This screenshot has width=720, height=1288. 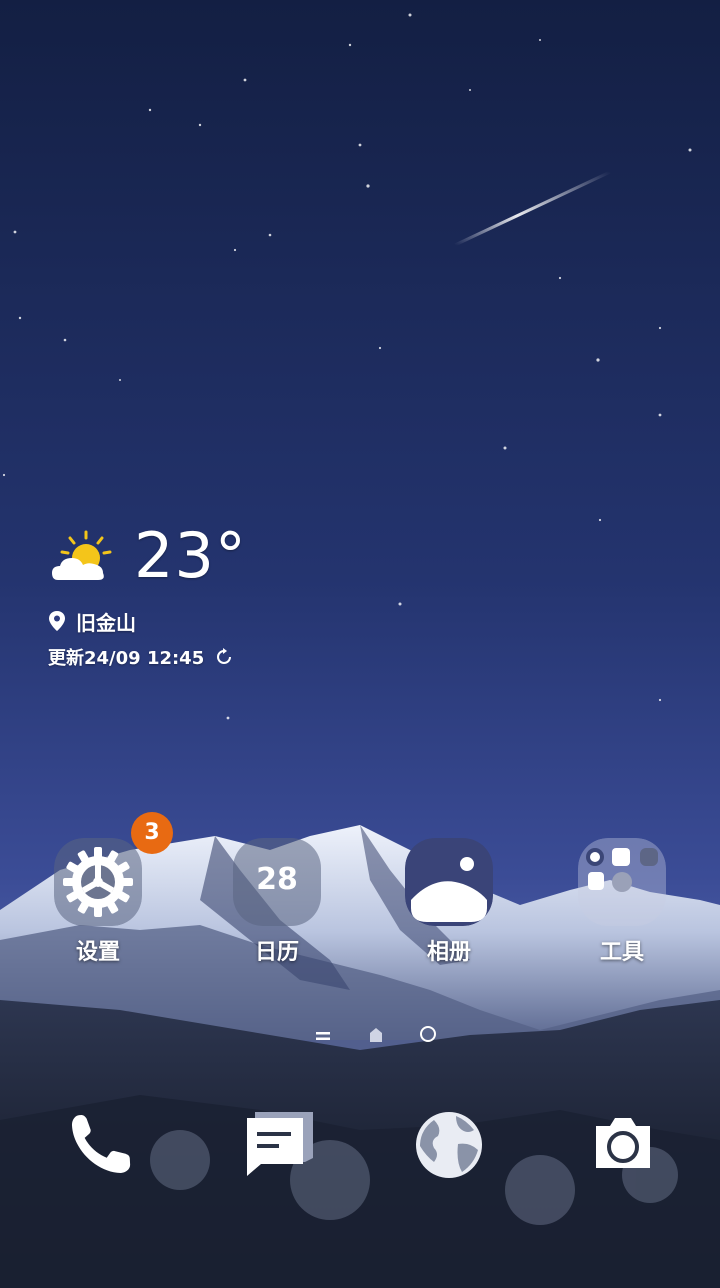 What do you see at coordinates (428, 1036) in the screenshot?
I see `page-dot` at bounding box center [428, 1036].